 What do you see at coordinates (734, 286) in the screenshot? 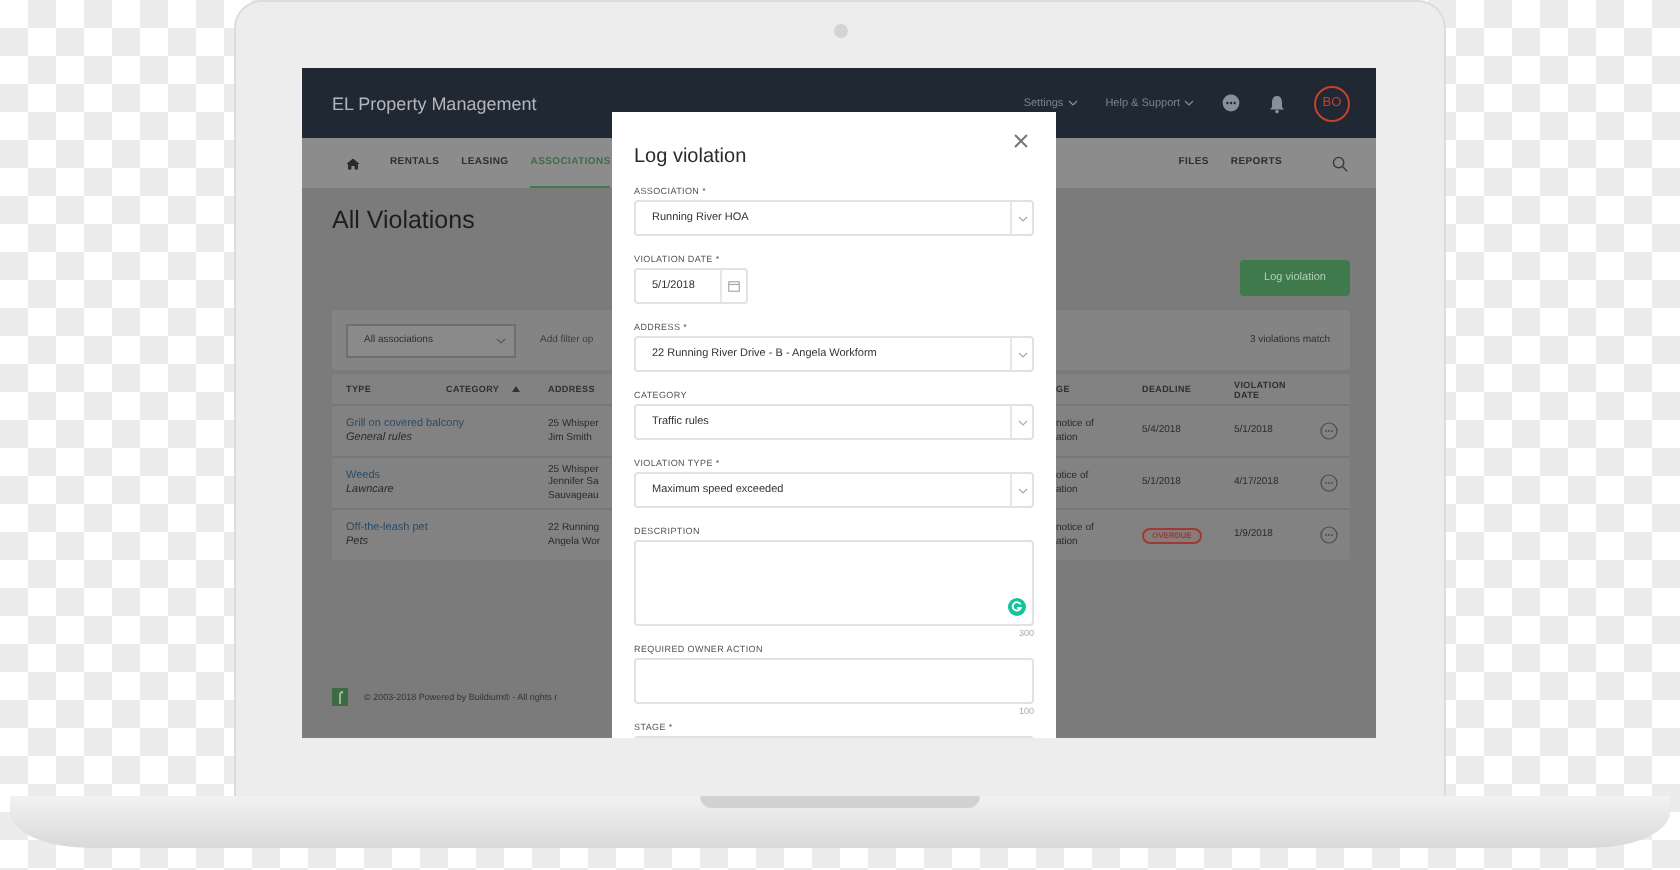
I see `calendar-icon` at bounding box center [734, 286].